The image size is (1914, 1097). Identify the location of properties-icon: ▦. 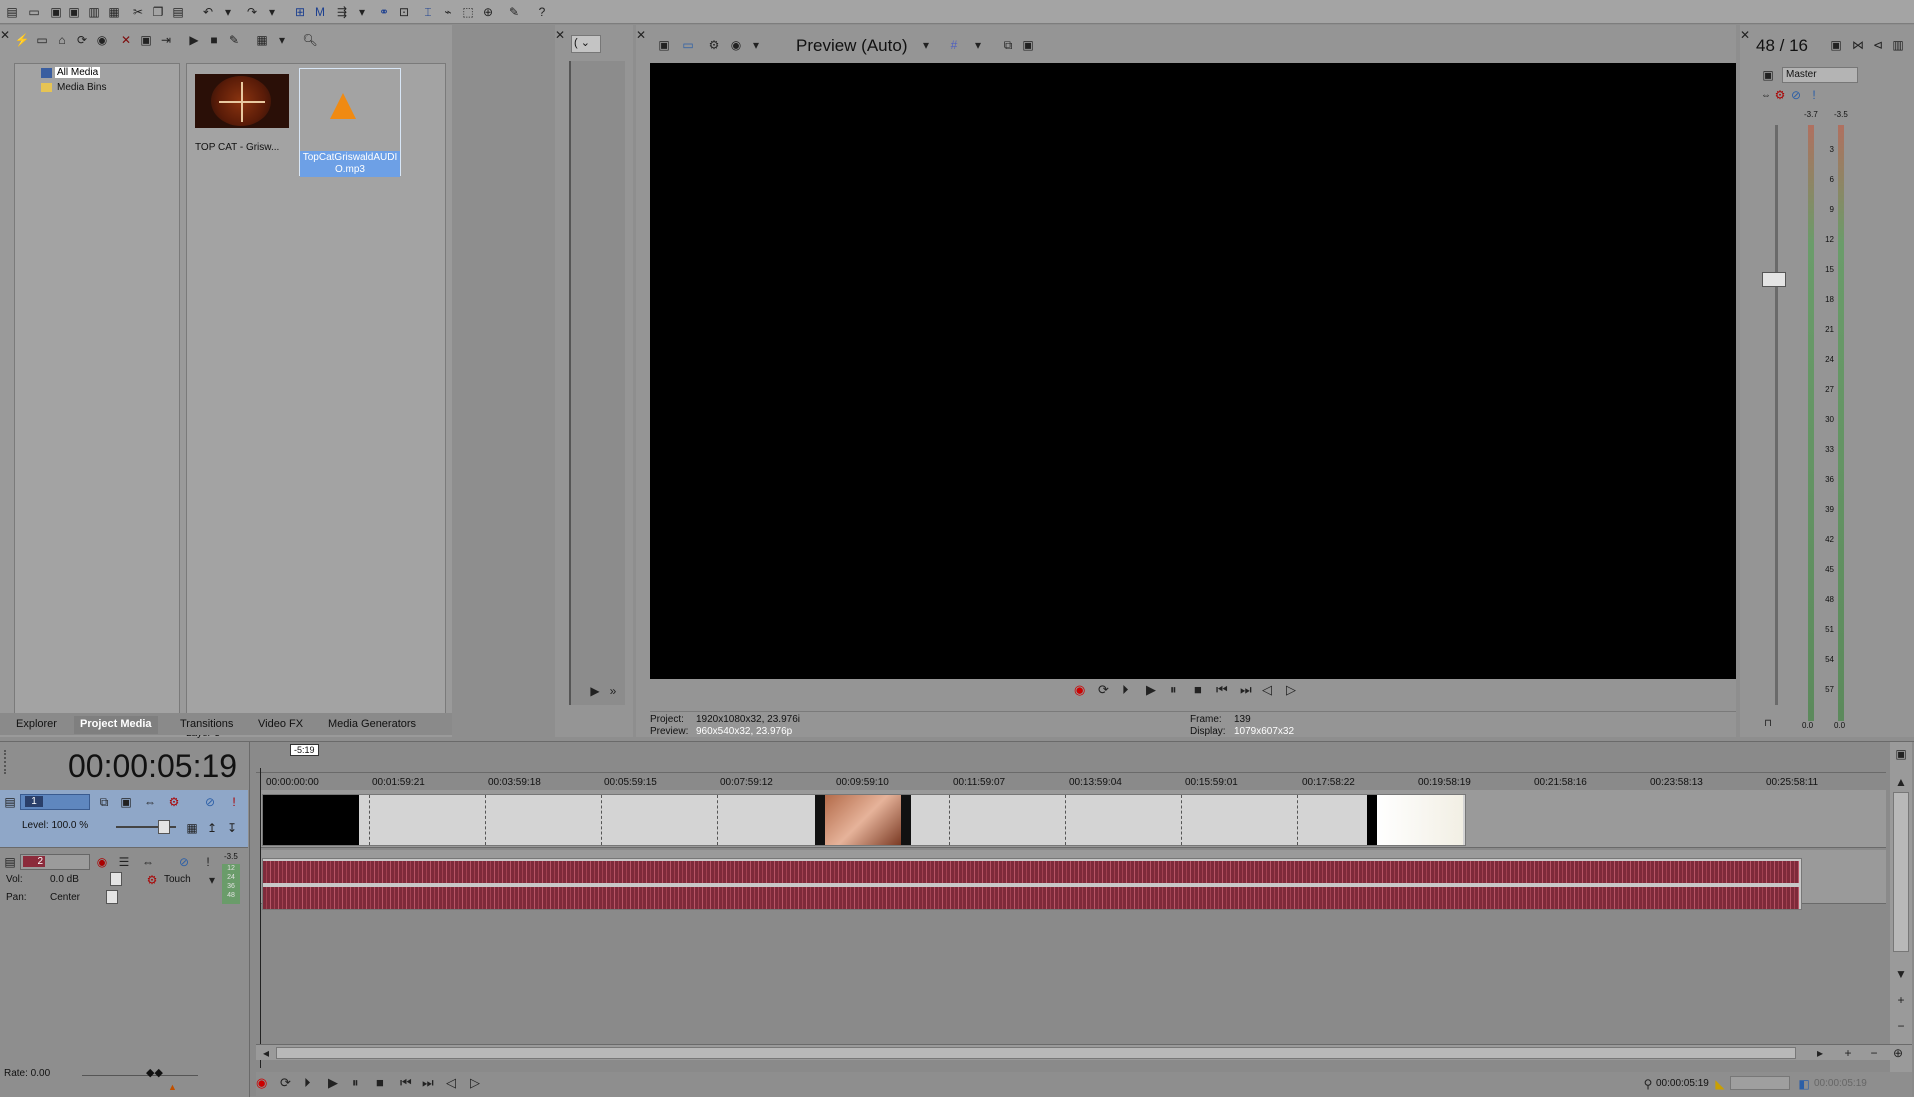
(114, 12).